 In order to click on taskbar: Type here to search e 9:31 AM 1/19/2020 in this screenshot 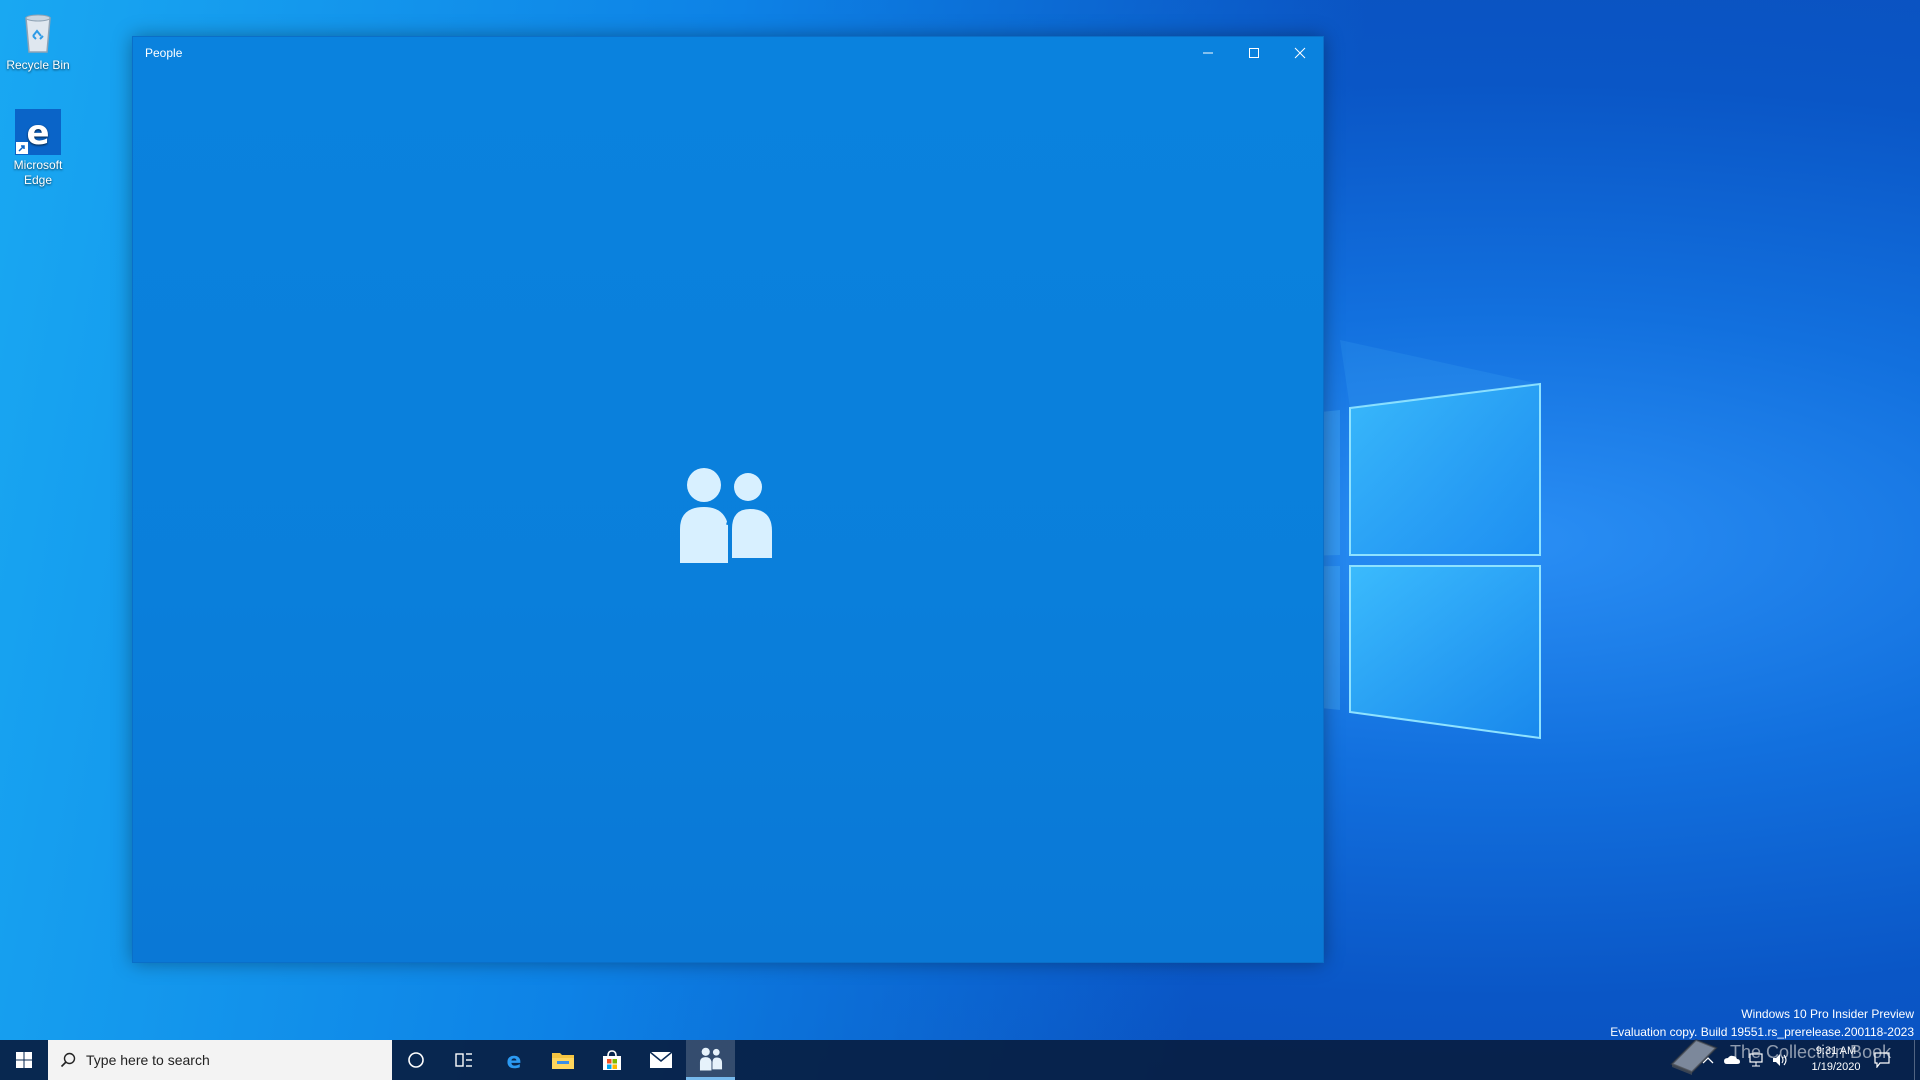, I will do `click(960, 1060)`.